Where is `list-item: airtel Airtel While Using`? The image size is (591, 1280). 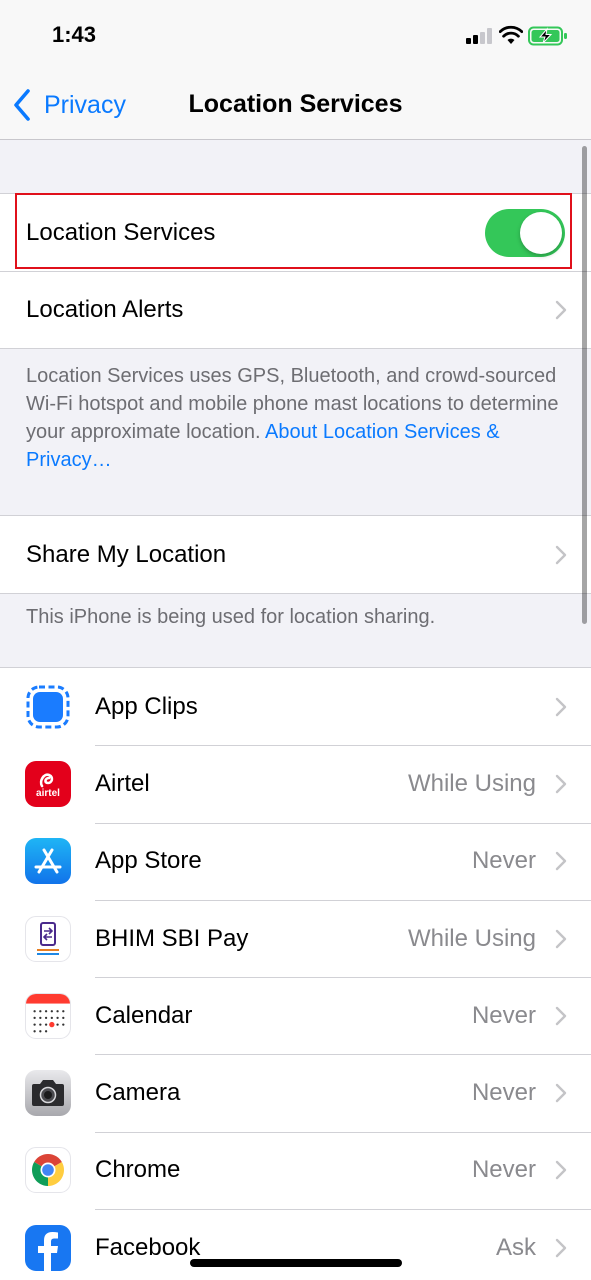
list-item: airtel Airtel While Using is located at coordinates (295, 783).